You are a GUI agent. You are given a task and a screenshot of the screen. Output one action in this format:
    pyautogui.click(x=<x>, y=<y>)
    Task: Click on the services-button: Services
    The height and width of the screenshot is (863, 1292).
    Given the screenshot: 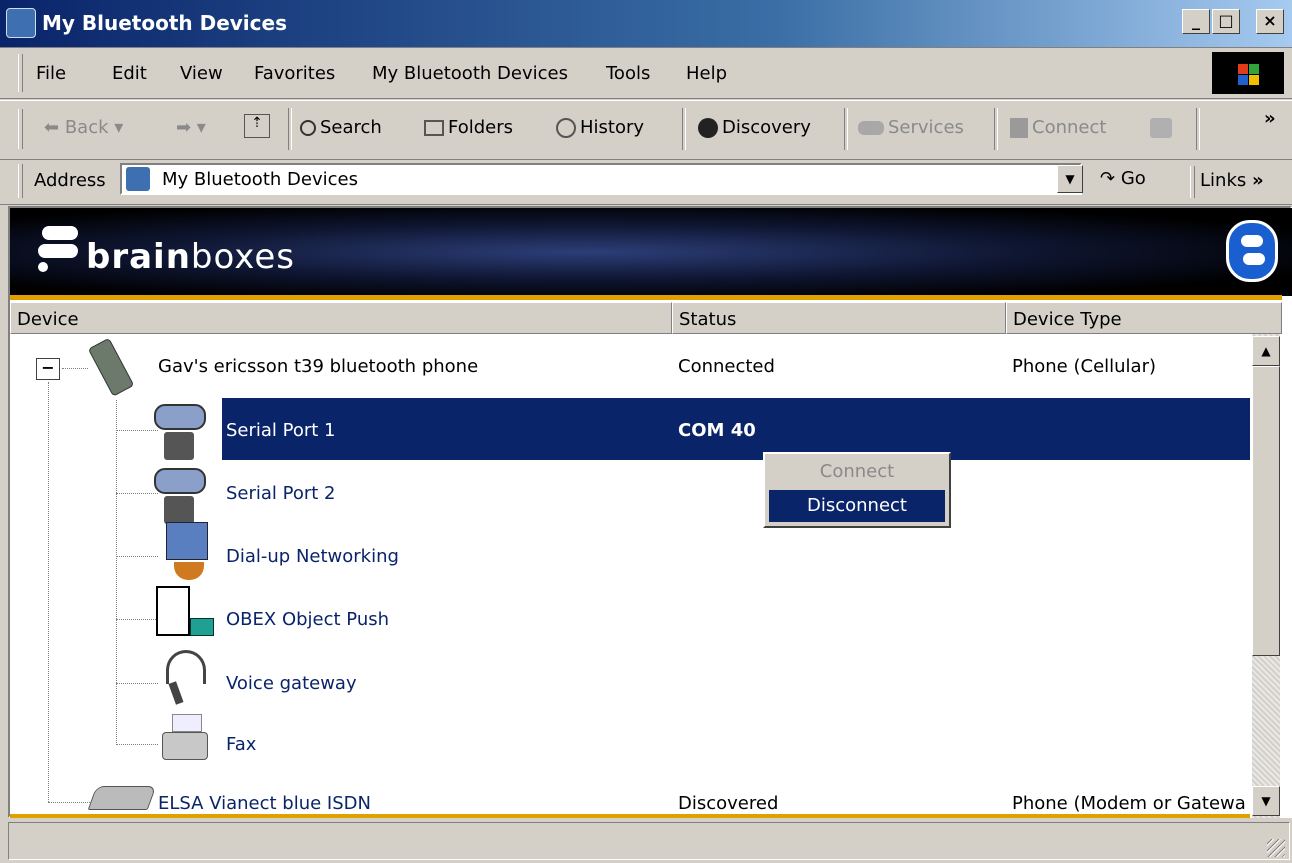 What is the action you would take?
    pyautogui.click(x=911, y=127)
    